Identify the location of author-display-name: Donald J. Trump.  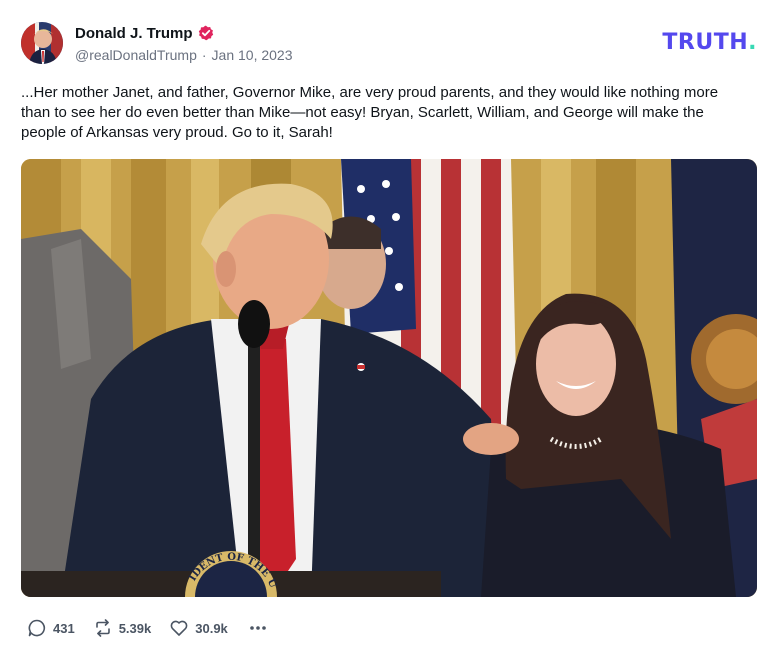
(134, 33).